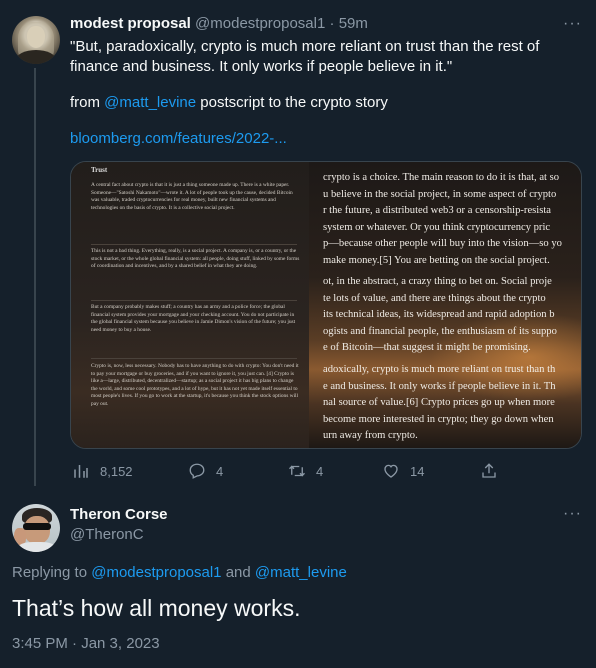 The width and height of the screenshot is (596, 668). Describe the element at coordinates (320, 471) in the screenshot. I see `retweet-count: 4` at that location.